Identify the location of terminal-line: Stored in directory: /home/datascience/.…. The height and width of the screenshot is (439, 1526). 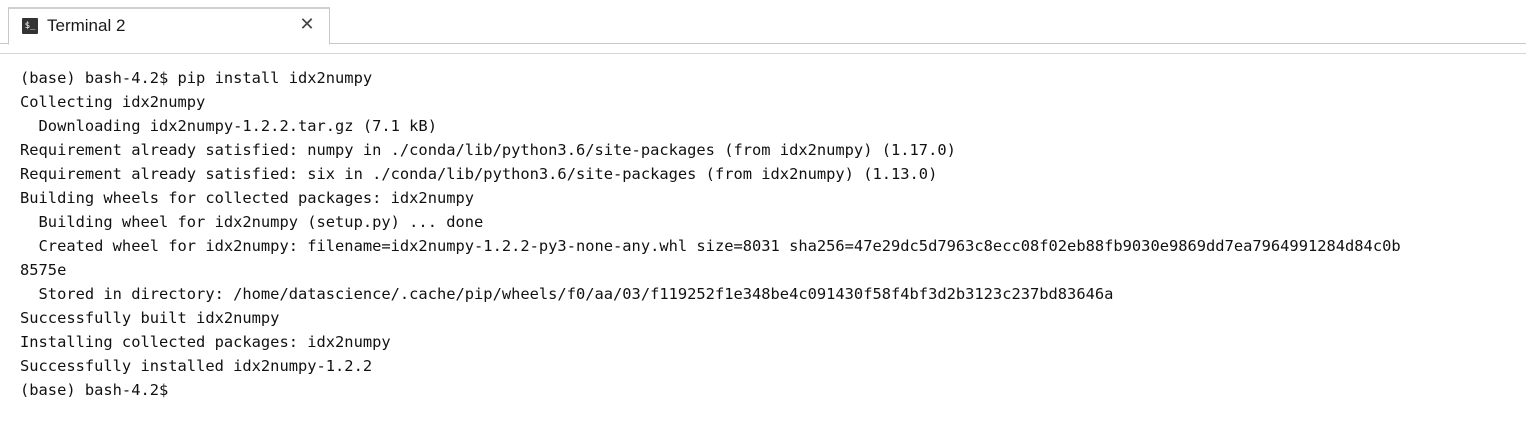
(567, 294).